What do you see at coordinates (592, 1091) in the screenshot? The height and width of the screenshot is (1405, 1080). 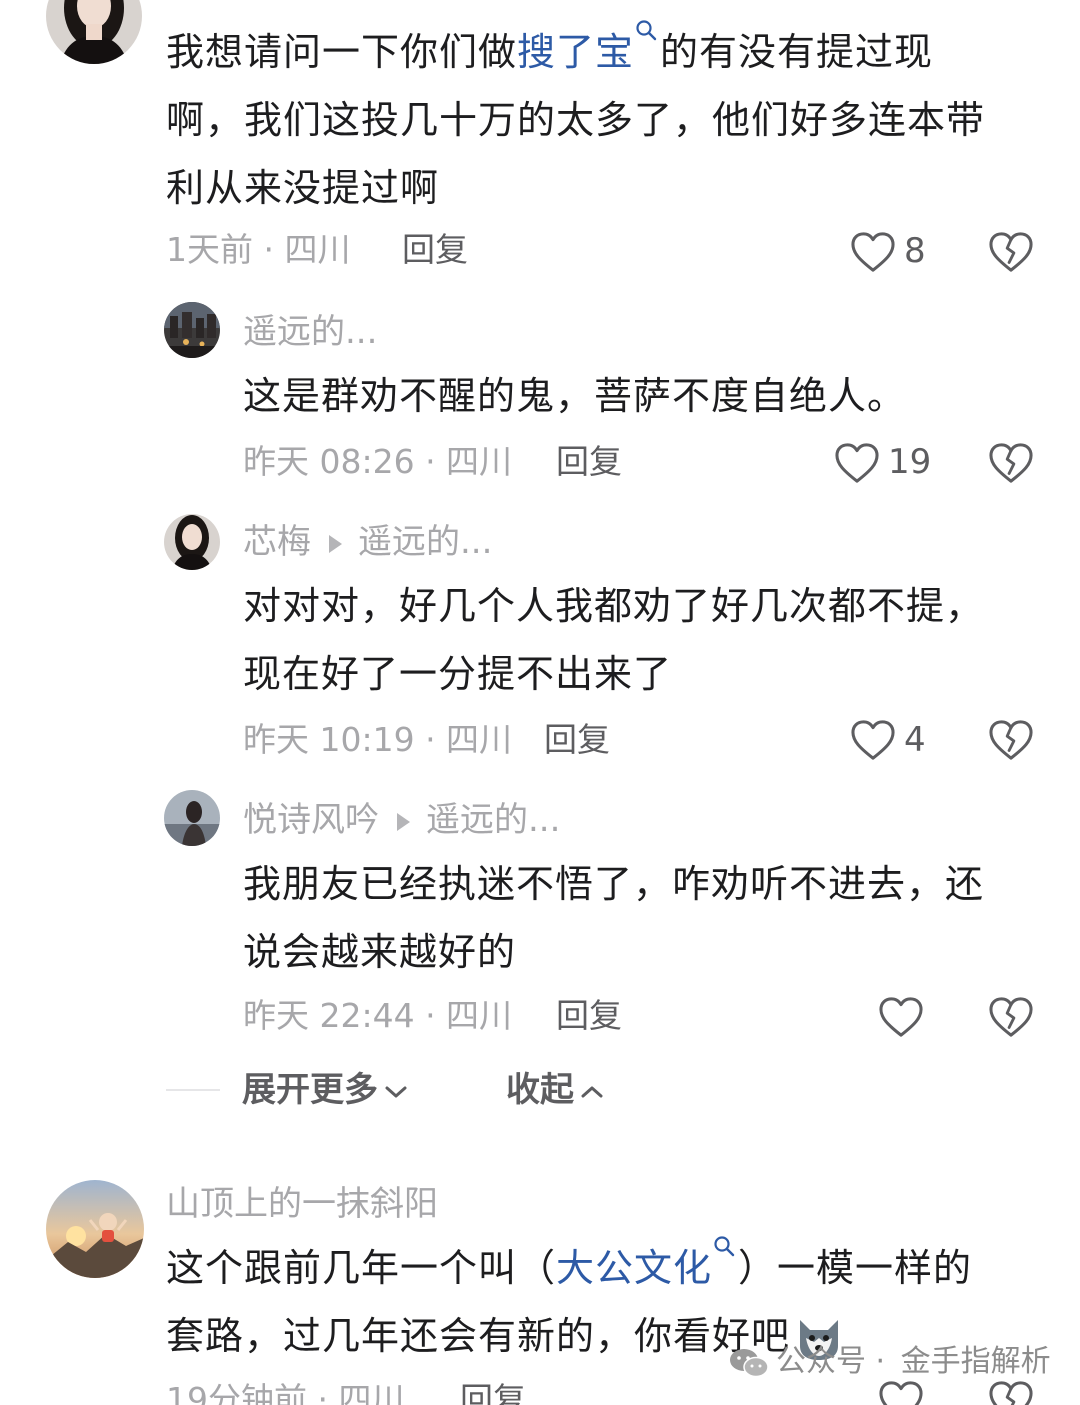 I see `chevron-up-icon` at bounding box center [592, 1091].